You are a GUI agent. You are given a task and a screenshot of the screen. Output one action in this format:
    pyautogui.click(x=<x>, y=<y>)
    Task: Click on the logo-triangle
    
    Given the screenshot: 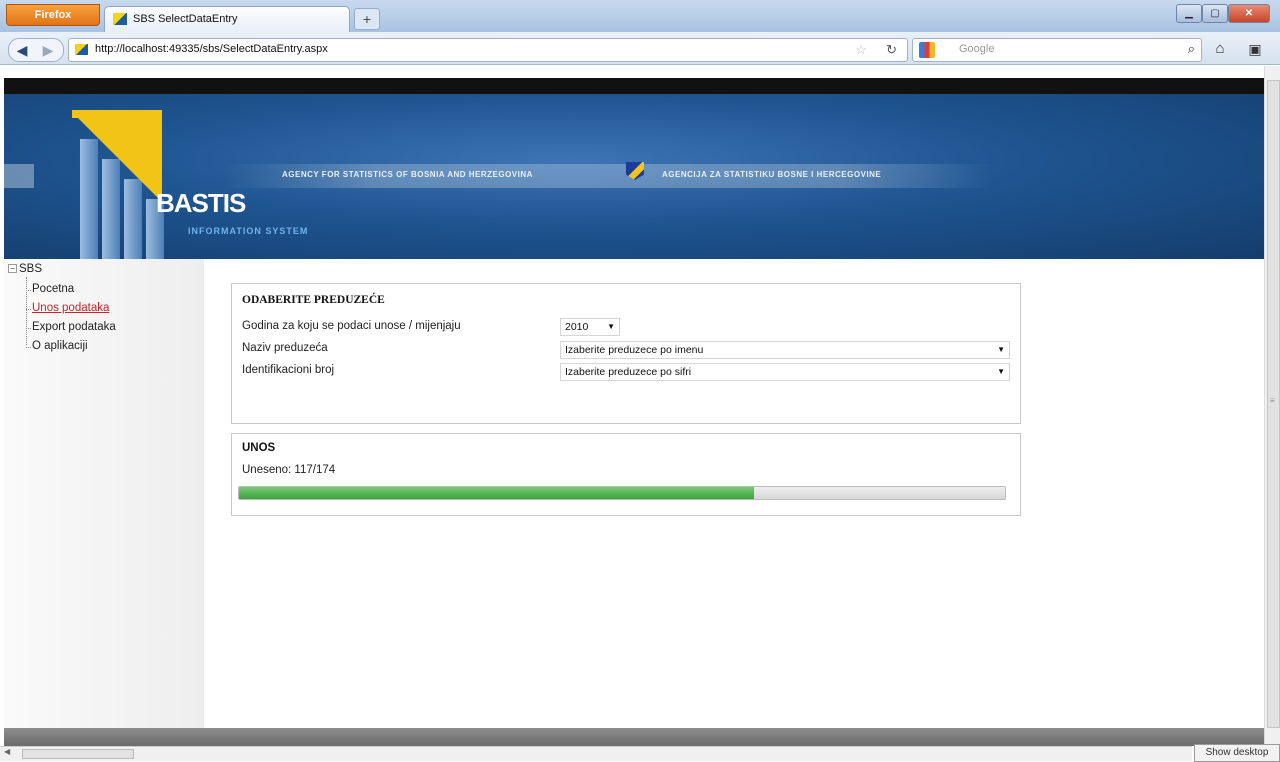 What is the action you would take?
    pyautogui.click(x=117, y=157)
    